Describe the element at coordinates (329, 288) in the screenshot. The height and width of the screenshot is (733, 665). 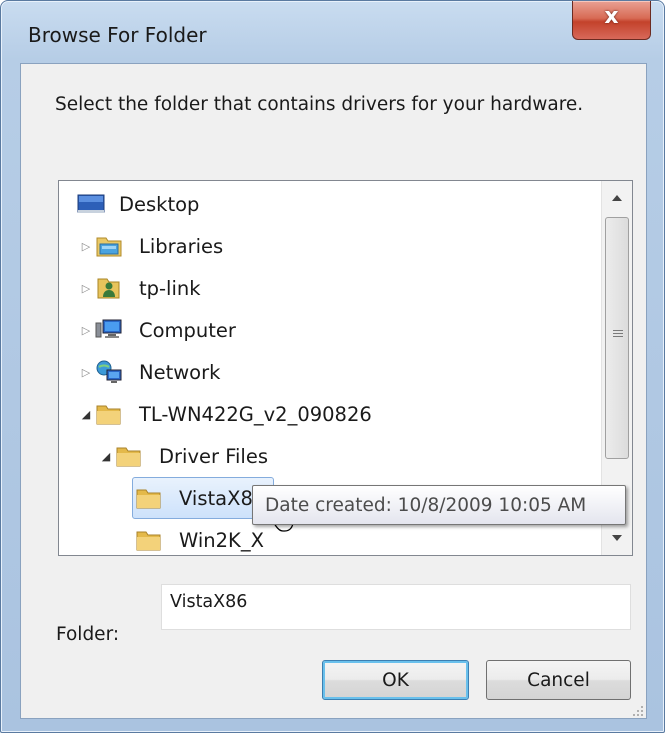
I see `tree-item-tp-link: ▷ tp-link` at that location.